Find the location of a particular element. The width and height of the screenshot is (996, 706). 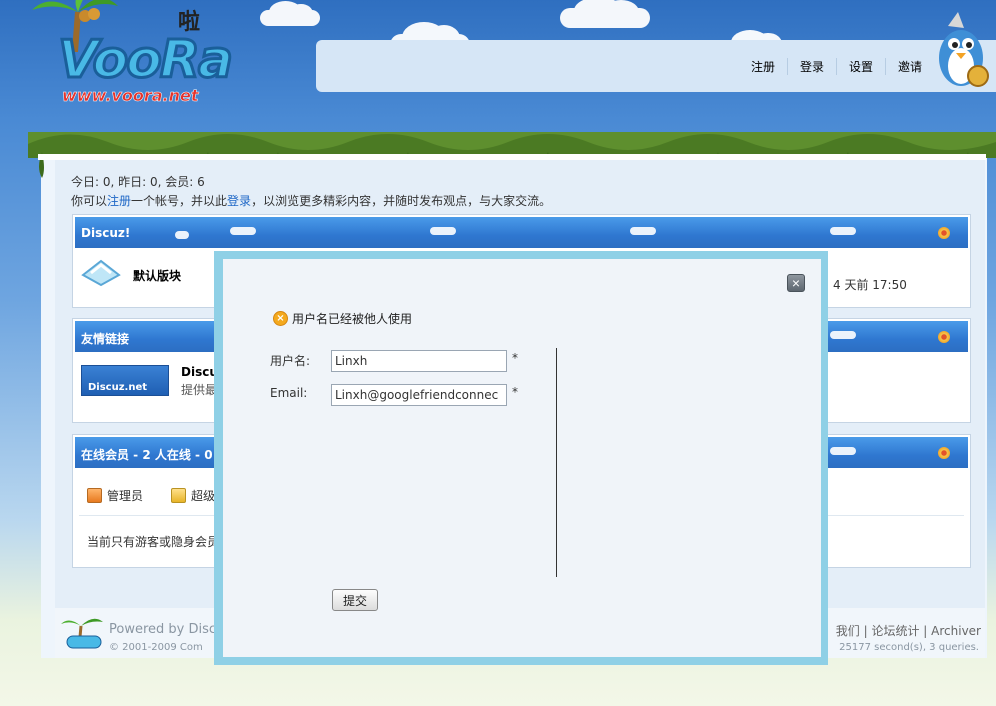

login-link: 登录 is located at coordinates (239, 201).